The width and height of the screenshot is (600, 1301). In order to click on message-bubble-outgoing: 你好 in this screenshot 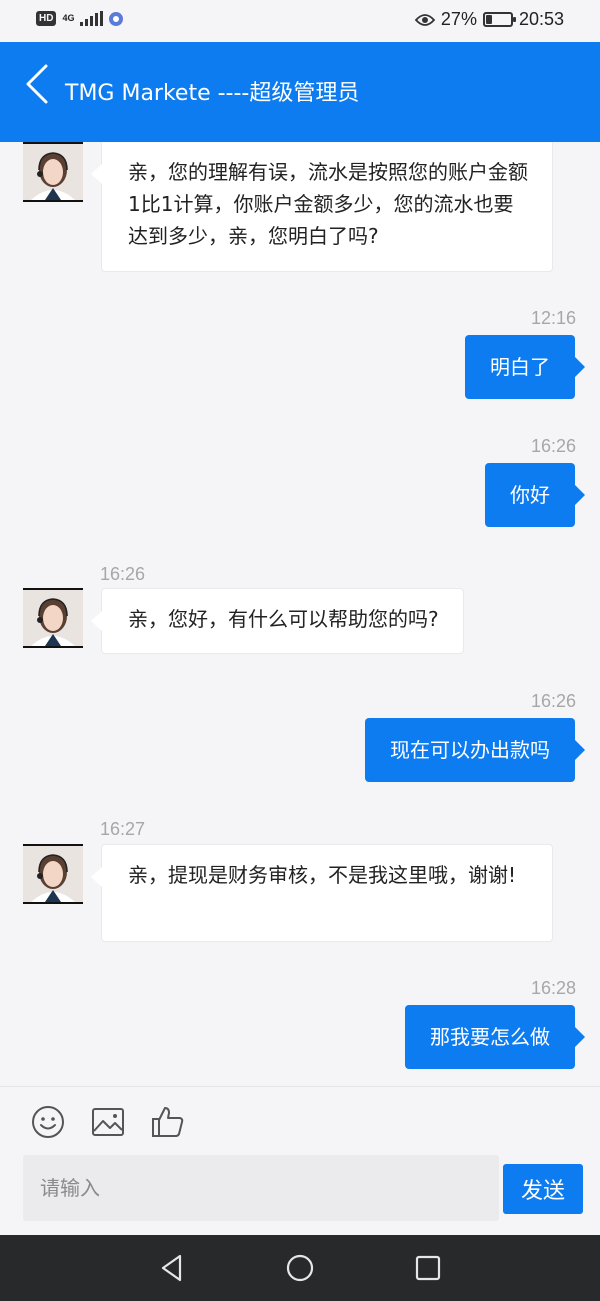, I will do `click(535, 495)`.